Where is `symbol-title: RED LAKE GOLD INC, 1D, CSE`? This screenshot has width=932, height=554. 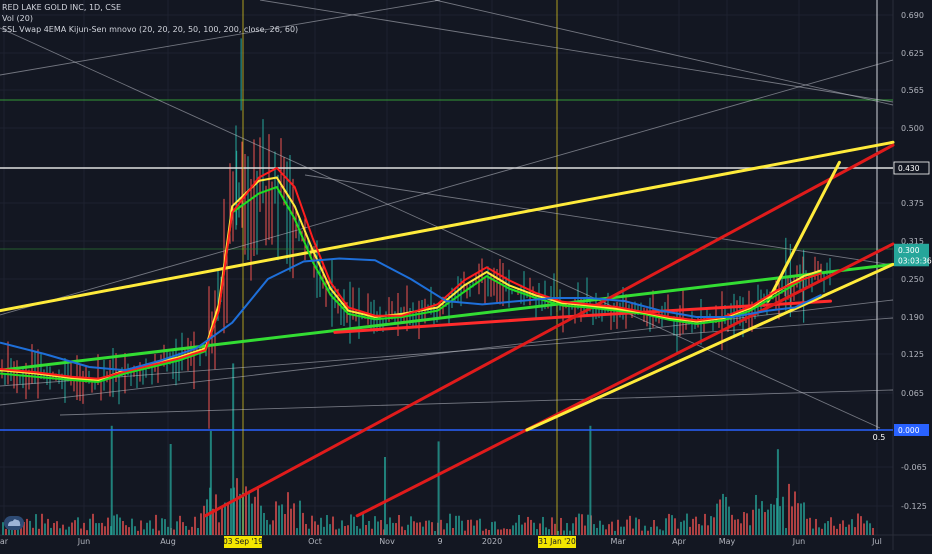 symbol-title: RED LAKE GOLD INC, 1D, CSE is located at coordinates (150, 7).